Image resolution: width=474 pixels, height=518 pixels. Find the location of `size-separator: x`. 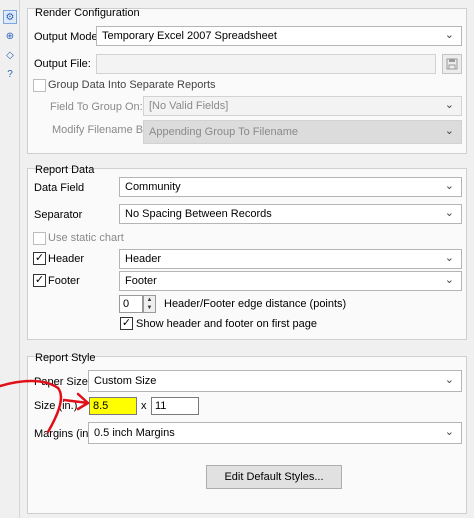

size-separator: x is located at coordinates (144, 406).